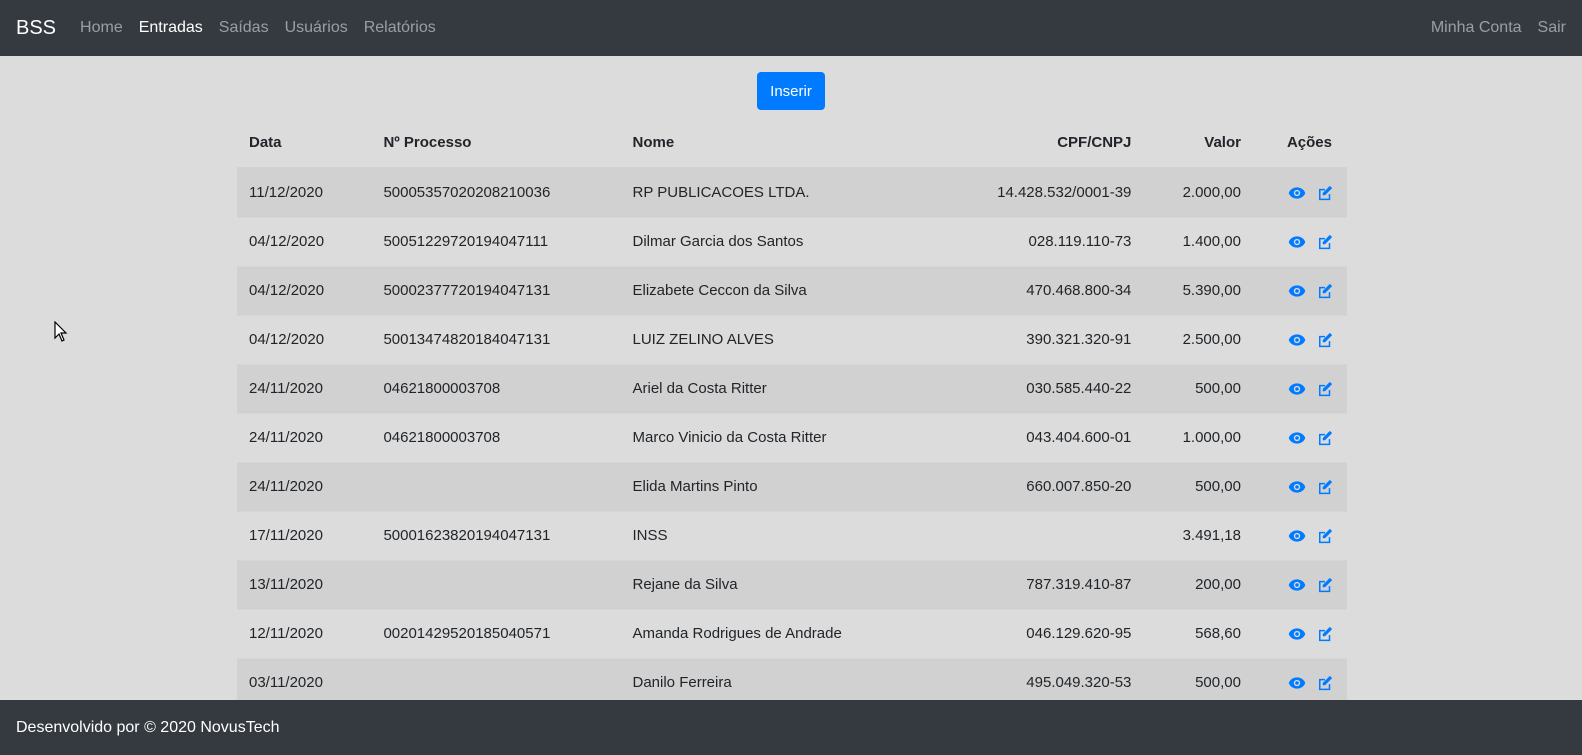 The height and width of the screenshot is (755, 1582). What do you see at coordinates (784, 535) in the screenshot?
I see `cell-nome: INSS` at bounding box center [784, 535].